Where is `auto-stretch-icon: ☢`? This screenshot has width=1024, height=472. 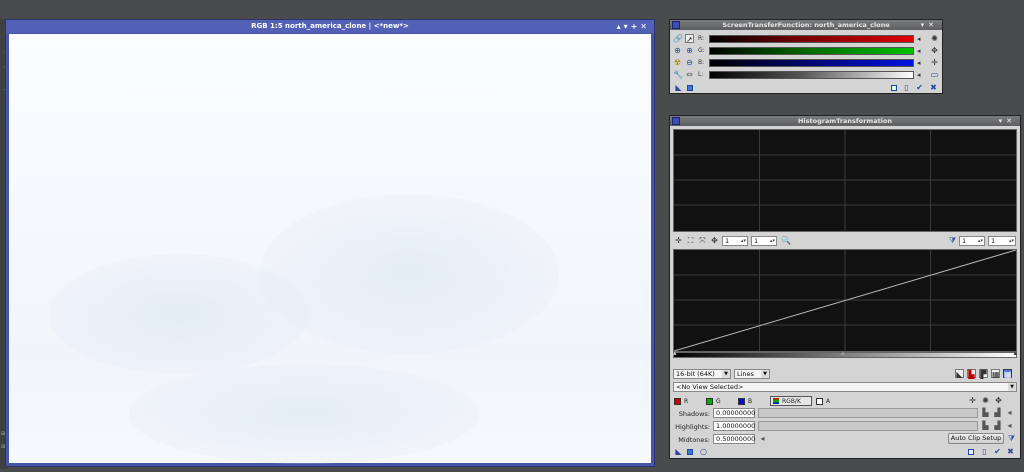
auto-stretch-icon: ☢ is located at coordinates (677, 62).